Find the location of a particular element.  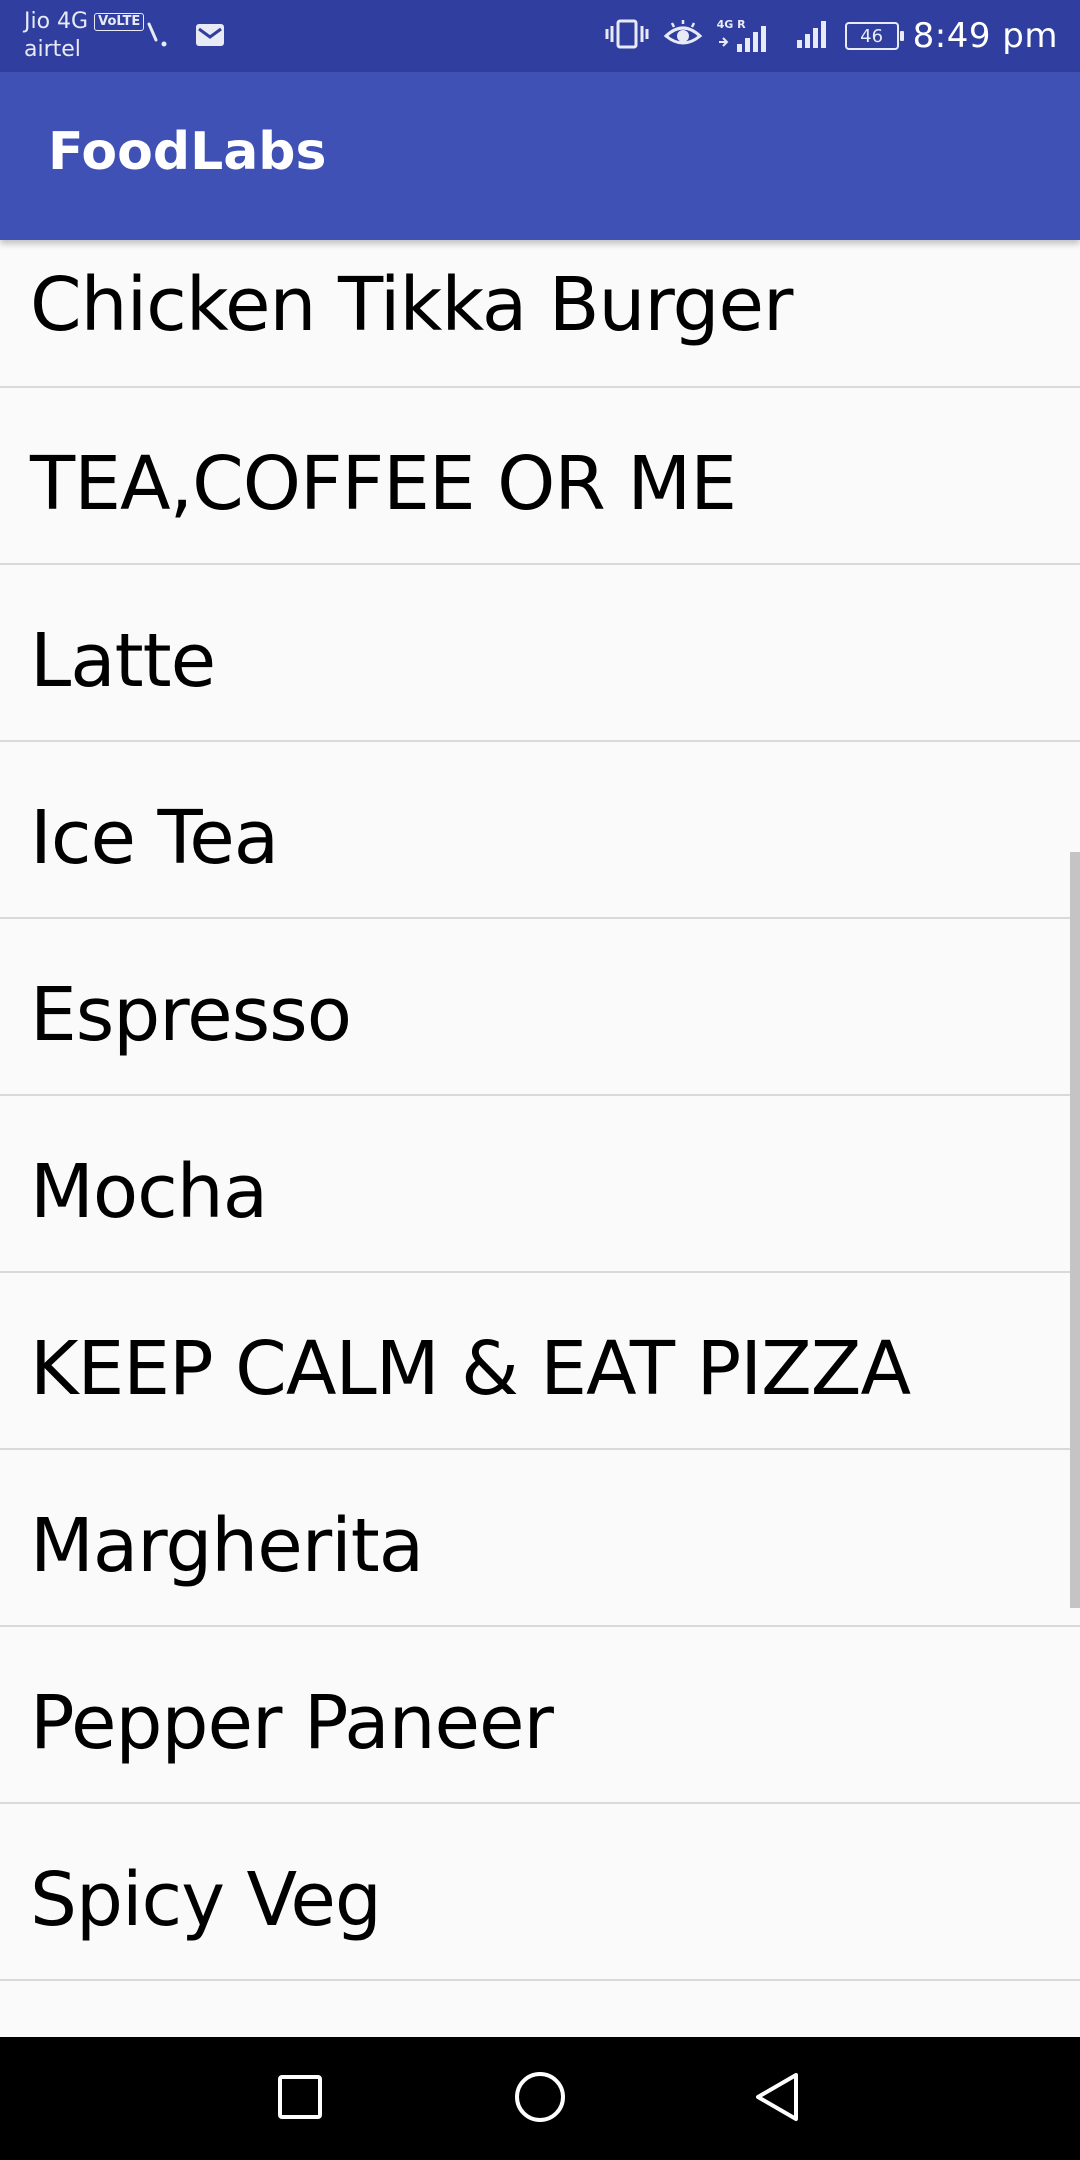

list-item: Pepper Paneer is located at coordinates (540, 1715).